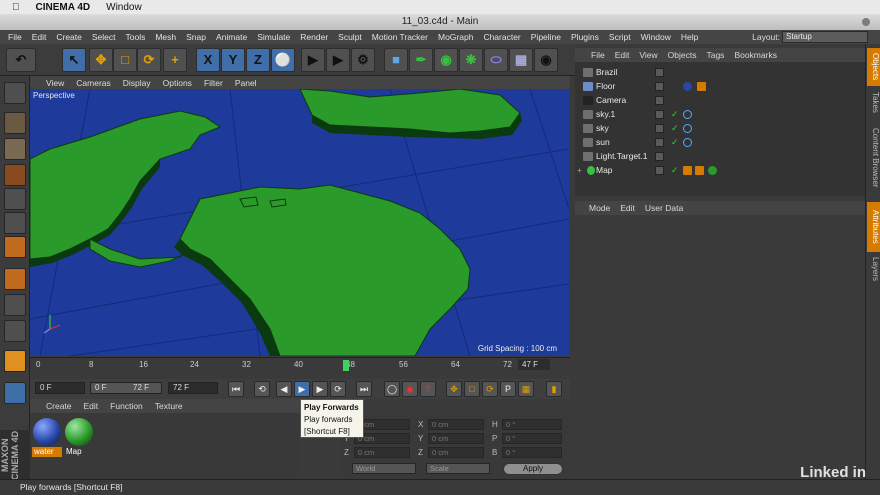  What do you see at coordinates (175, 60) in the screenshot?
I see `add-object-icon: +` at bounding box center [175, 60].